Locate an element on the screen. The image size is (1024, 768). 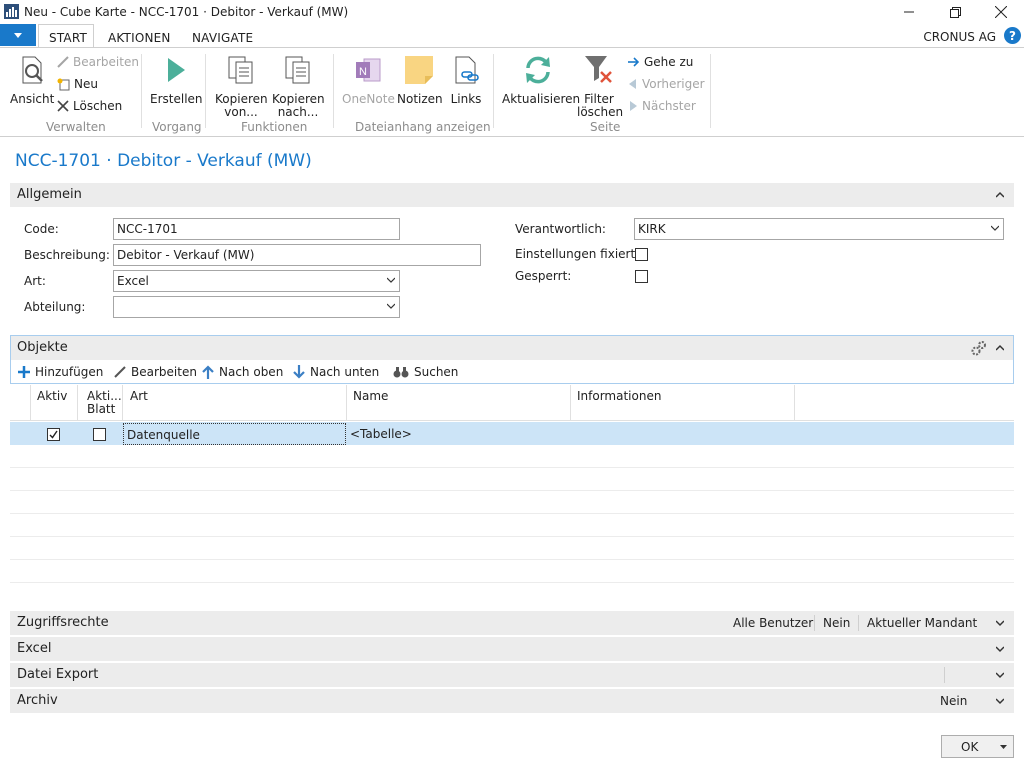
tab-aktionen: AKTIONEN is located at coordinates (139, 38).